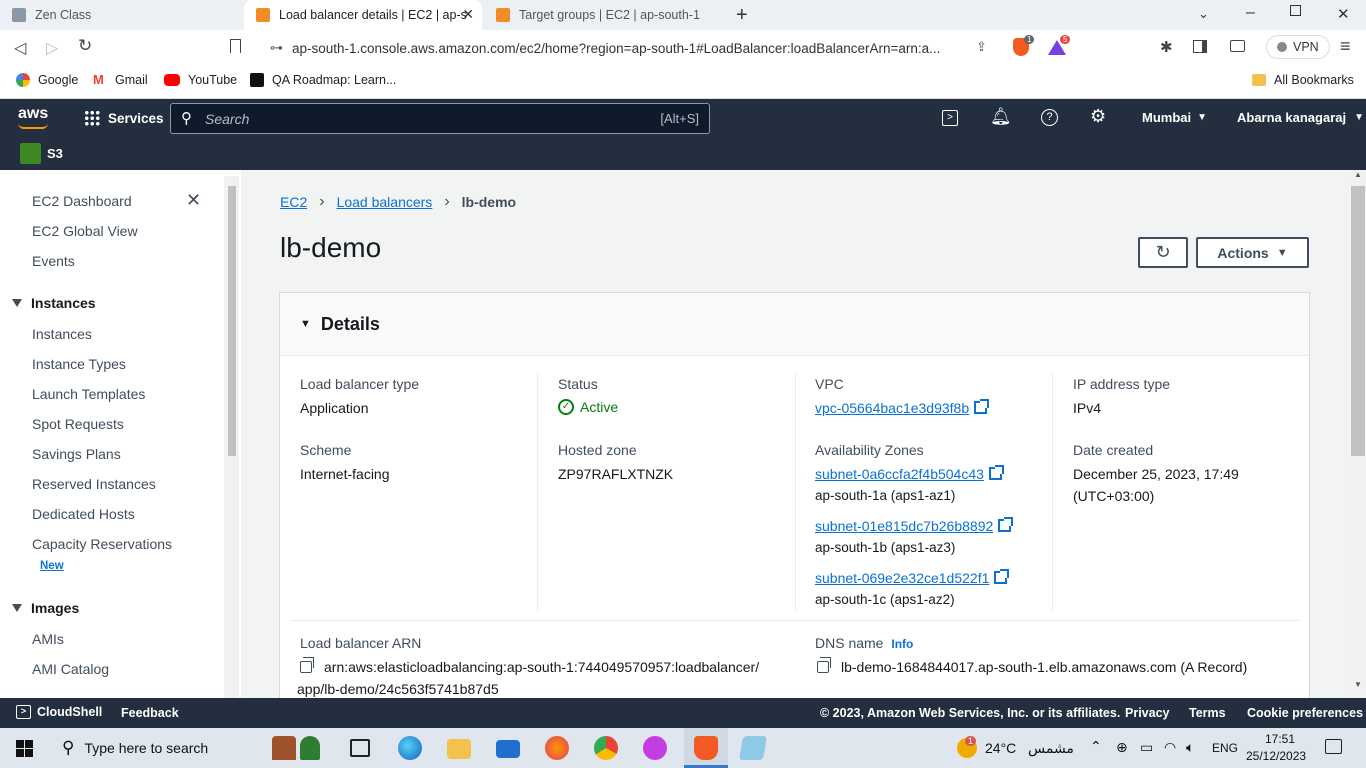 The width and height of the screenshot is (1366, 768). What do you see at coordinates (1001, 117) in the screenshot?
I see `notifications-bell-icon: 🔔︎` at bounding box center [1001, 117].